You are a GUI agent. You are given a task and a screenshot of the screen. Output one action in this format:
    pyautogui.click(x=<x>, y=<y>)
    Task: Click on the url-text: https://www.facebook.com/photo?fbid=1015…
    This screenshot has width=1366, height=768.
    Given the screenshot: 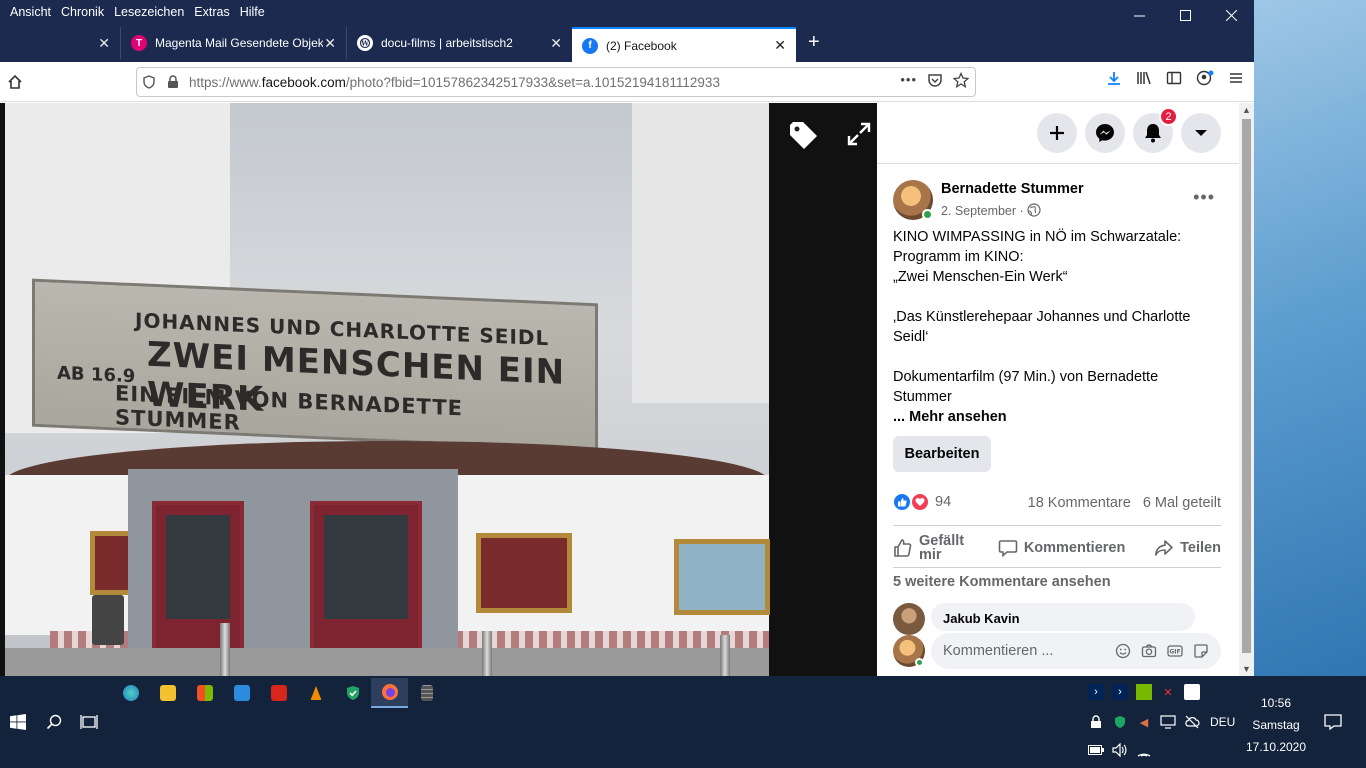 What is the action you would take?
    pyautogui.click(x=454, y=82)
    